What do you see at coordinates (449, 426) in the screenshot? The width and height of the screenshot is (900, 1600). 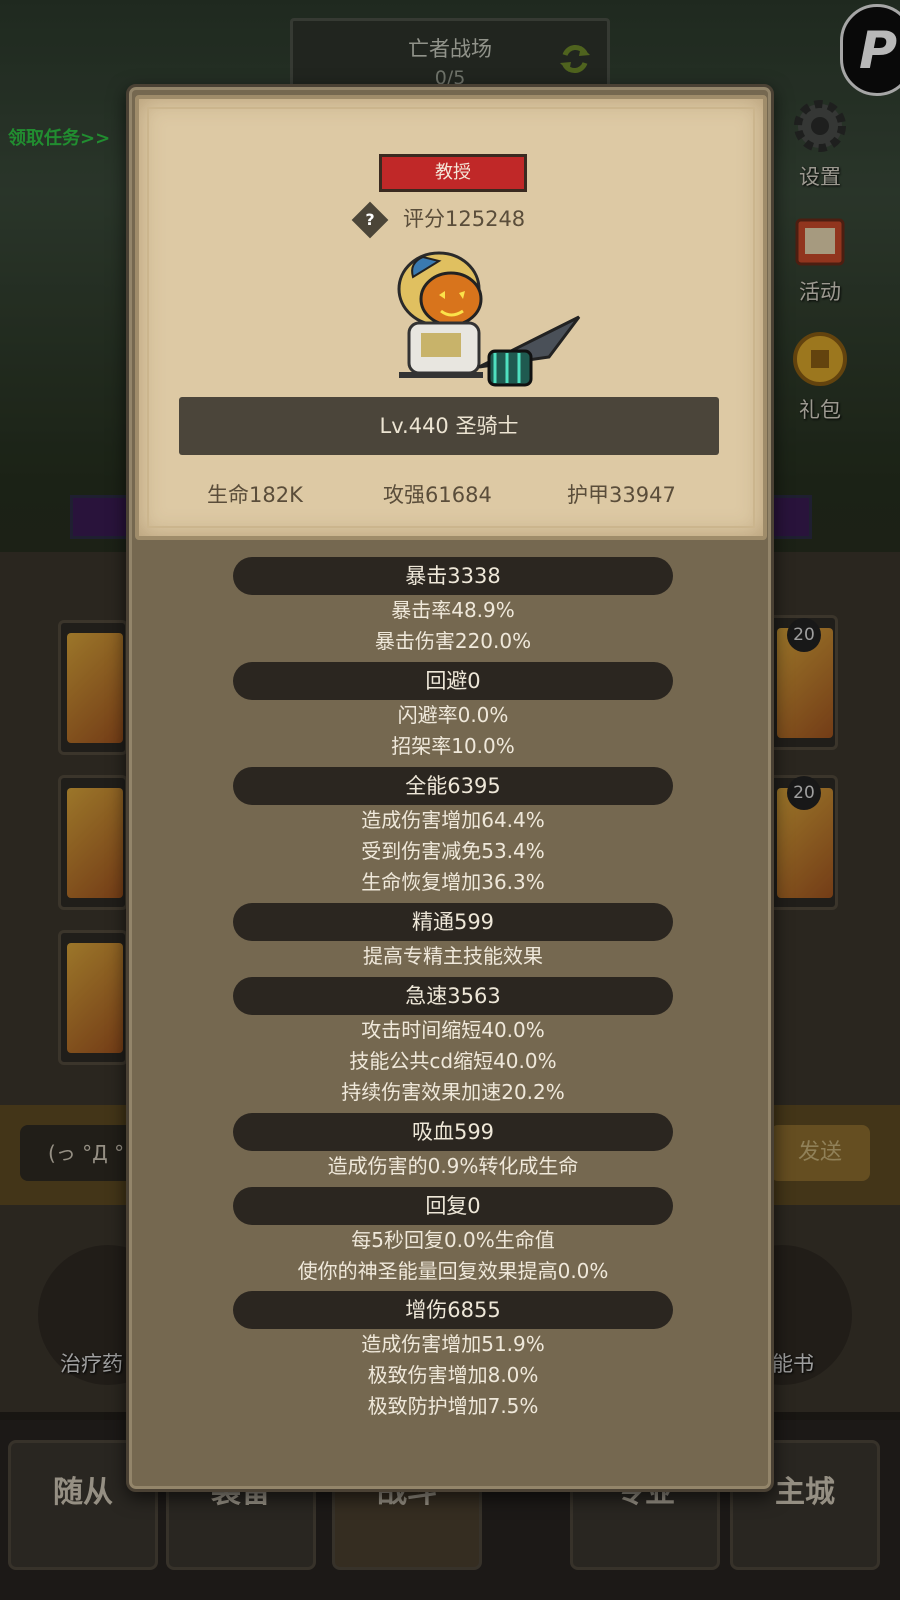 I see `hero-name-plate: Lv.440 圣骑士` at bounding box center [449, 426].